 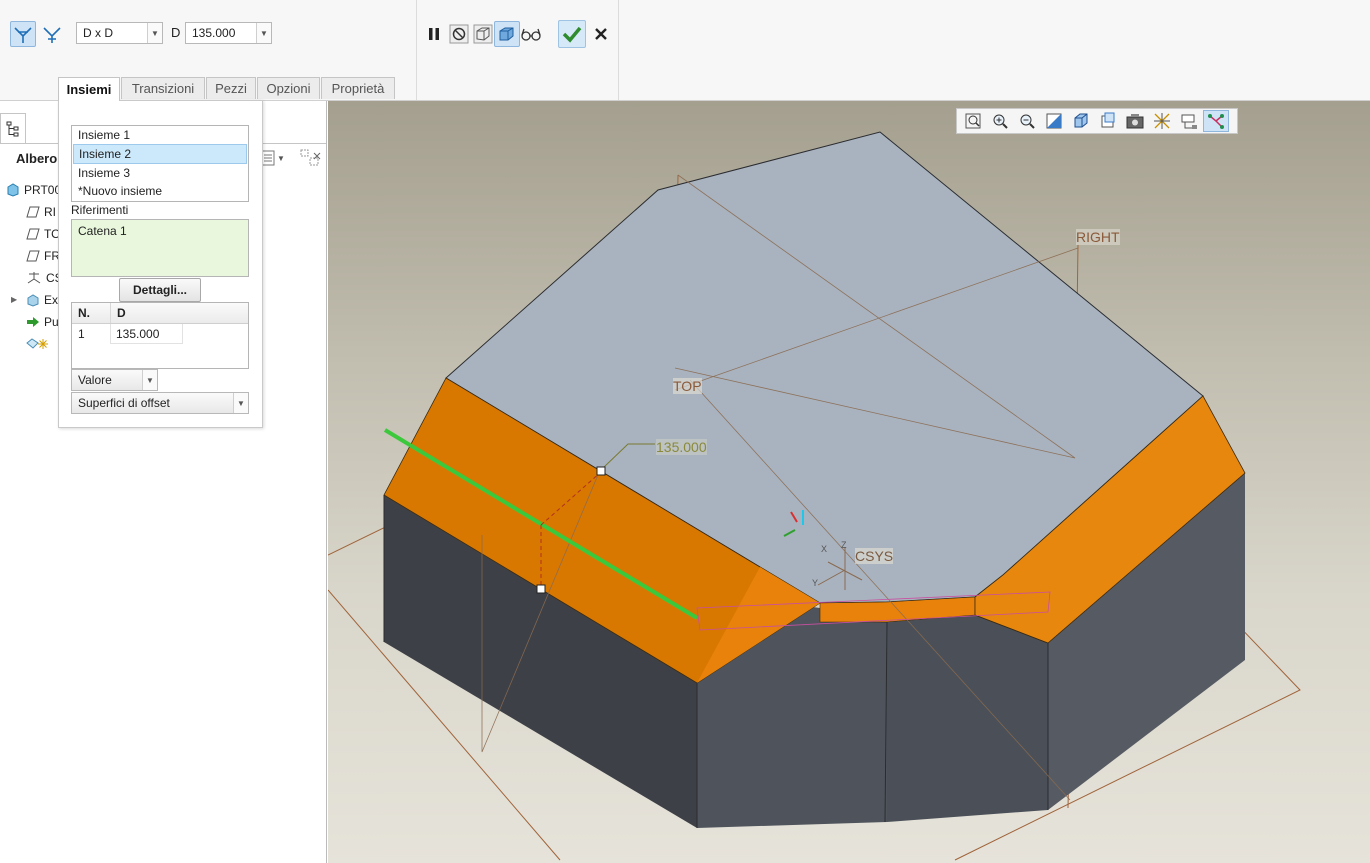 What do you see at coordinates (1027, 121) in the screenshot?
I see `zoom-out-icon` at bounding box center [1027, 121].